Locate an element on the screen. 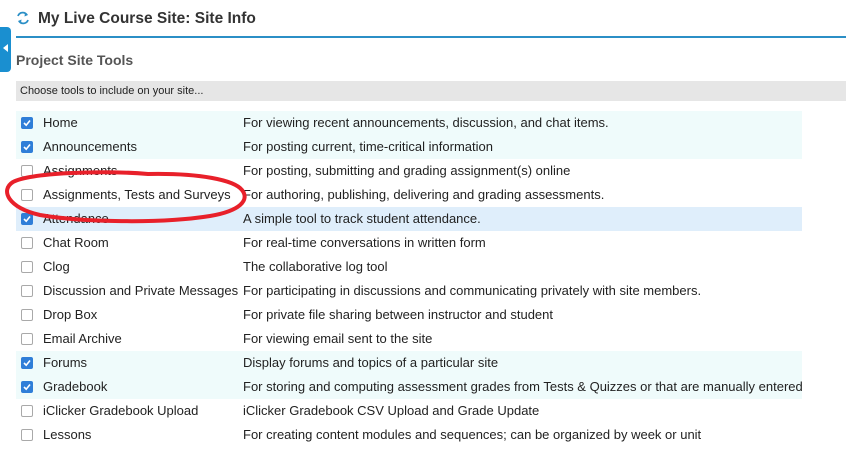  collapse-left-icon is located at coordinates (5, 48).